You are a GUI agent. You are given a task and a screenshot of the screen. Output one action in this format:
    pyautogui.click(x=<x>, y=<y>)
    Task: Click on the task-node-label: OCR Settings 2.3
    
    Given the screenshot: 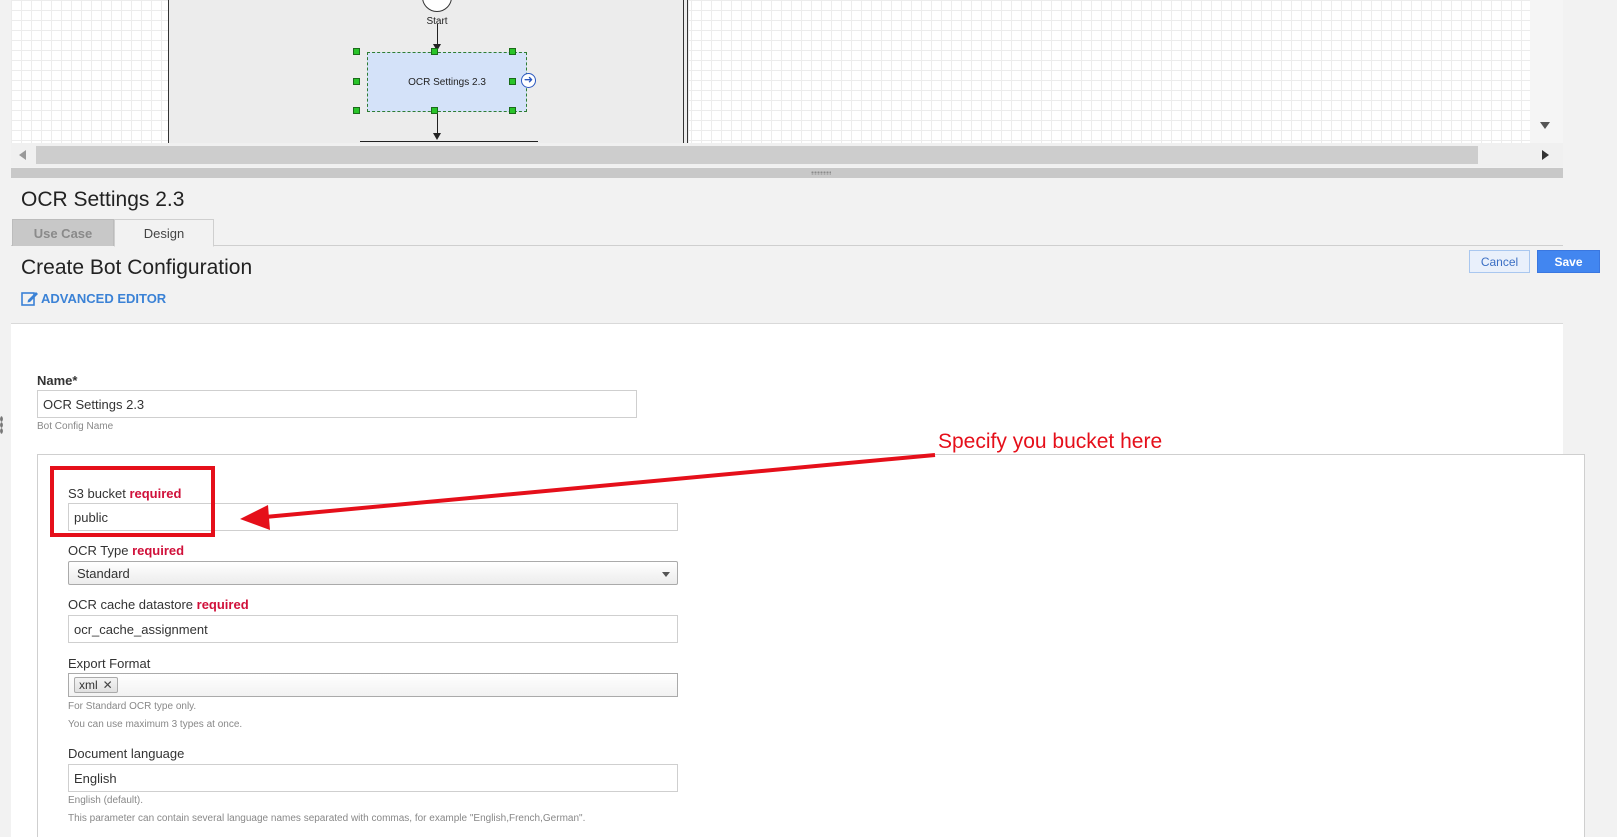 What is the action you would take?
    pyautogui.click(x=447, y=82)
    